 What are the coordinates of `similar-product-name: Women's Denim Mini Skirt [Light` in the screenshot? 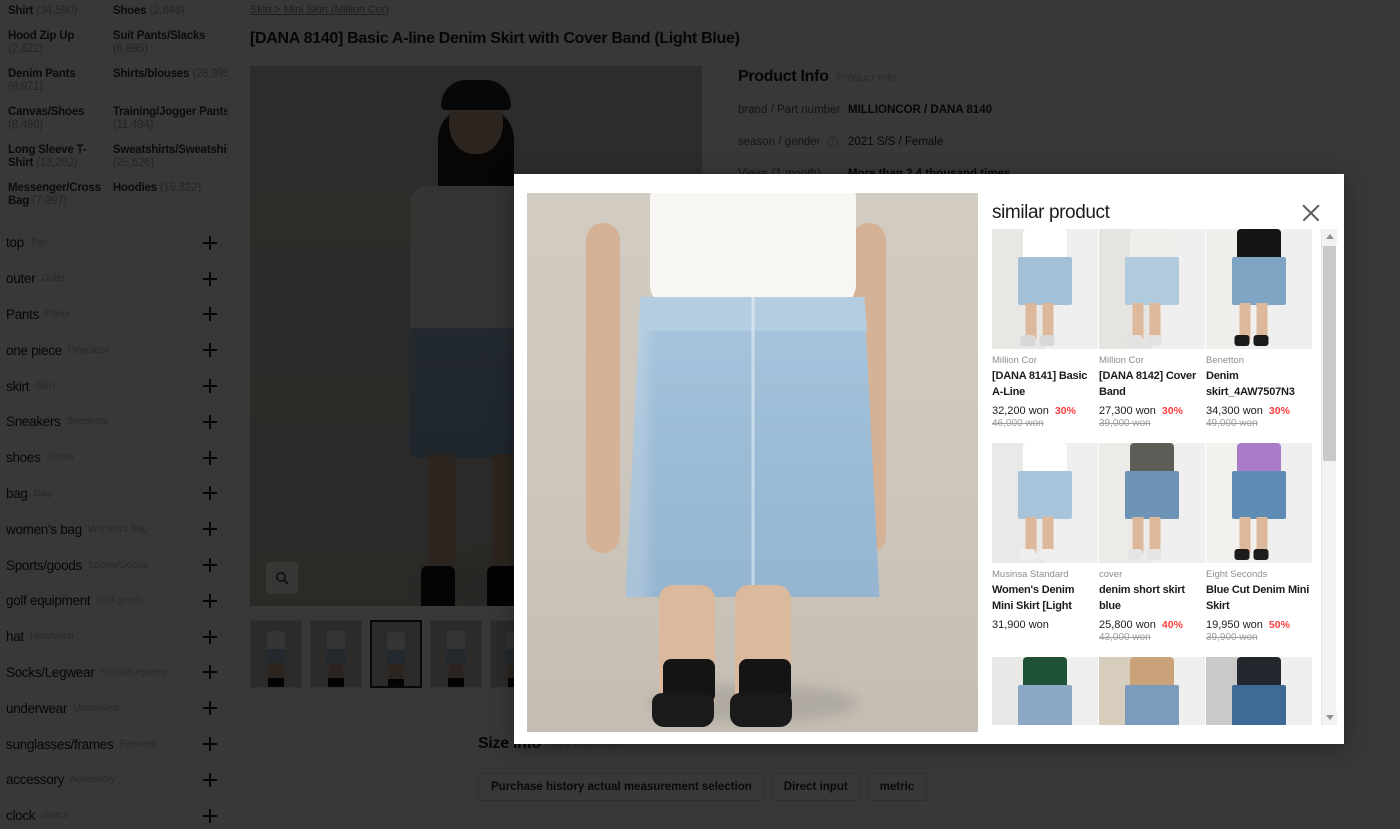 It's located at (1033, 598).